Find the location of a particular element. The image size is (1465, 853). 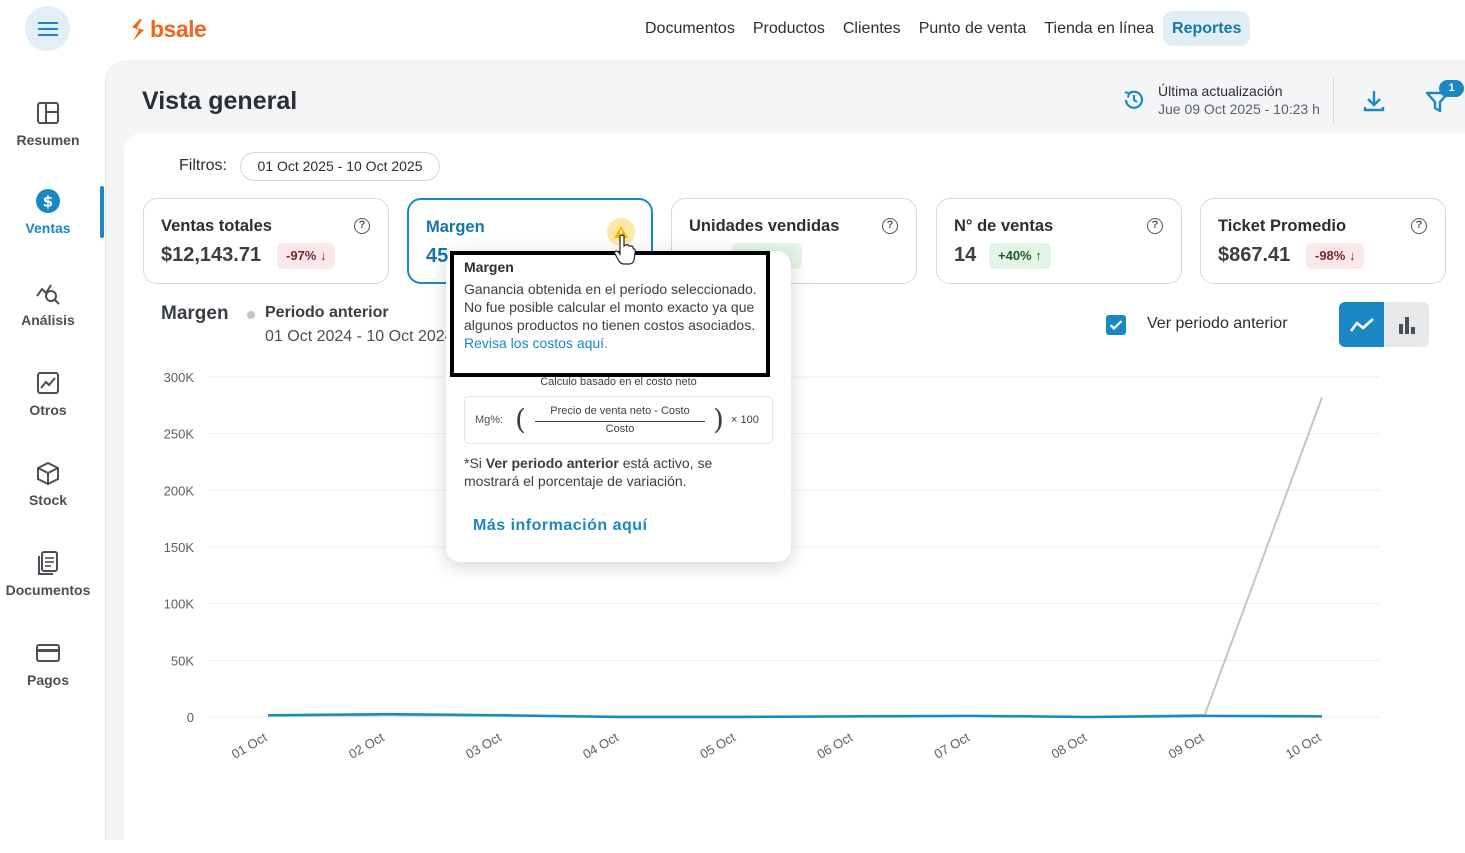

kpi-value: $867.41 is located at coordinates (1254, 255).